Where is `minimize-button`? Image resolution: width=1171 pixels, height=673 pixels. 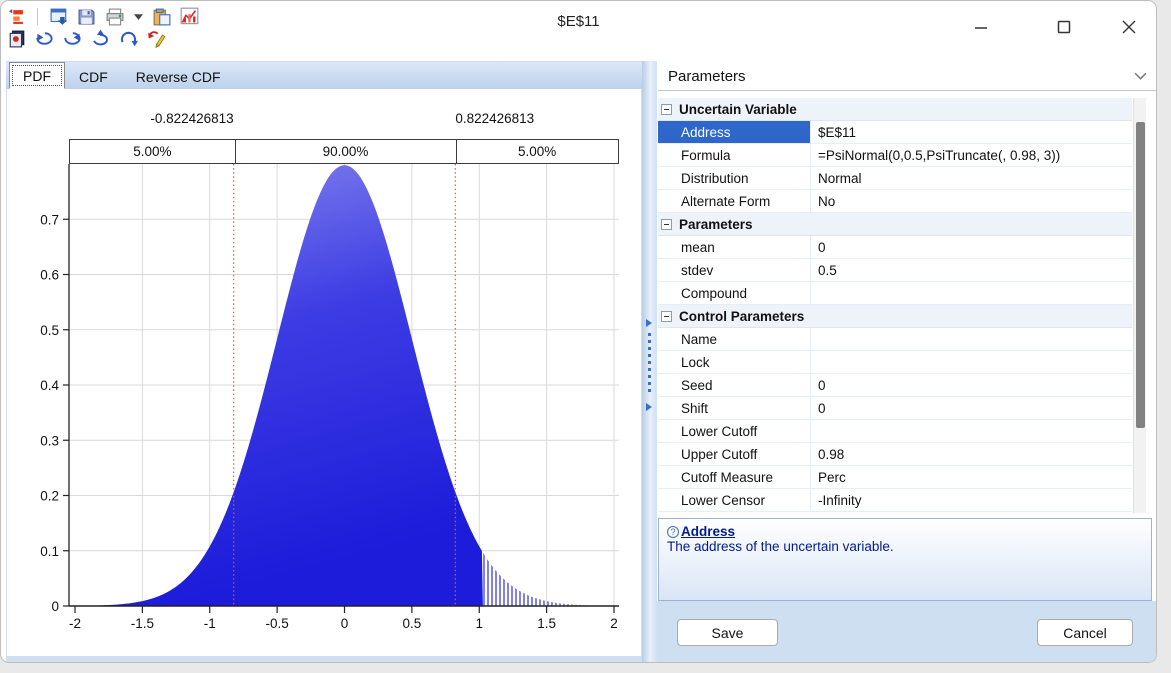 minimize-button is located at coordinates (981, 27).